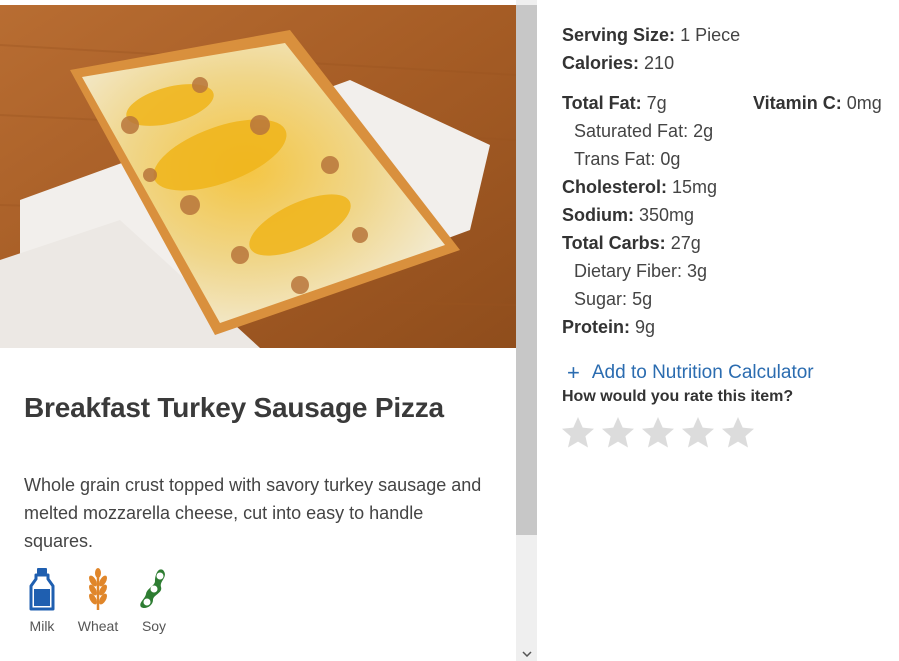 The image size is (899, 661). I want to click on dietary-fiber-value: 3g, so click(697, 271).